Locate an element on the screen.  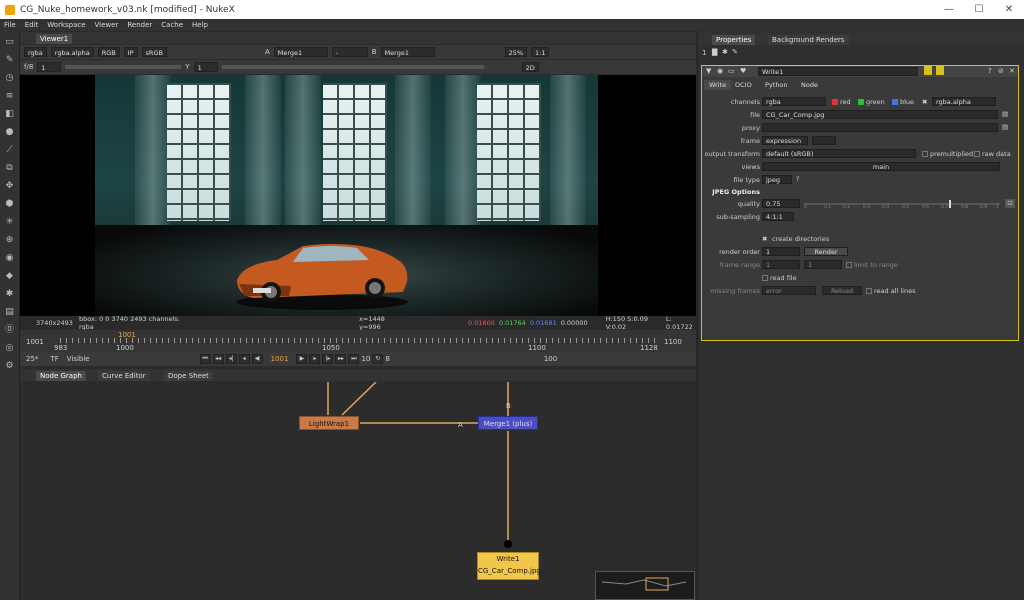
node-name-field: Write1 is located at coordinates (838, 71).